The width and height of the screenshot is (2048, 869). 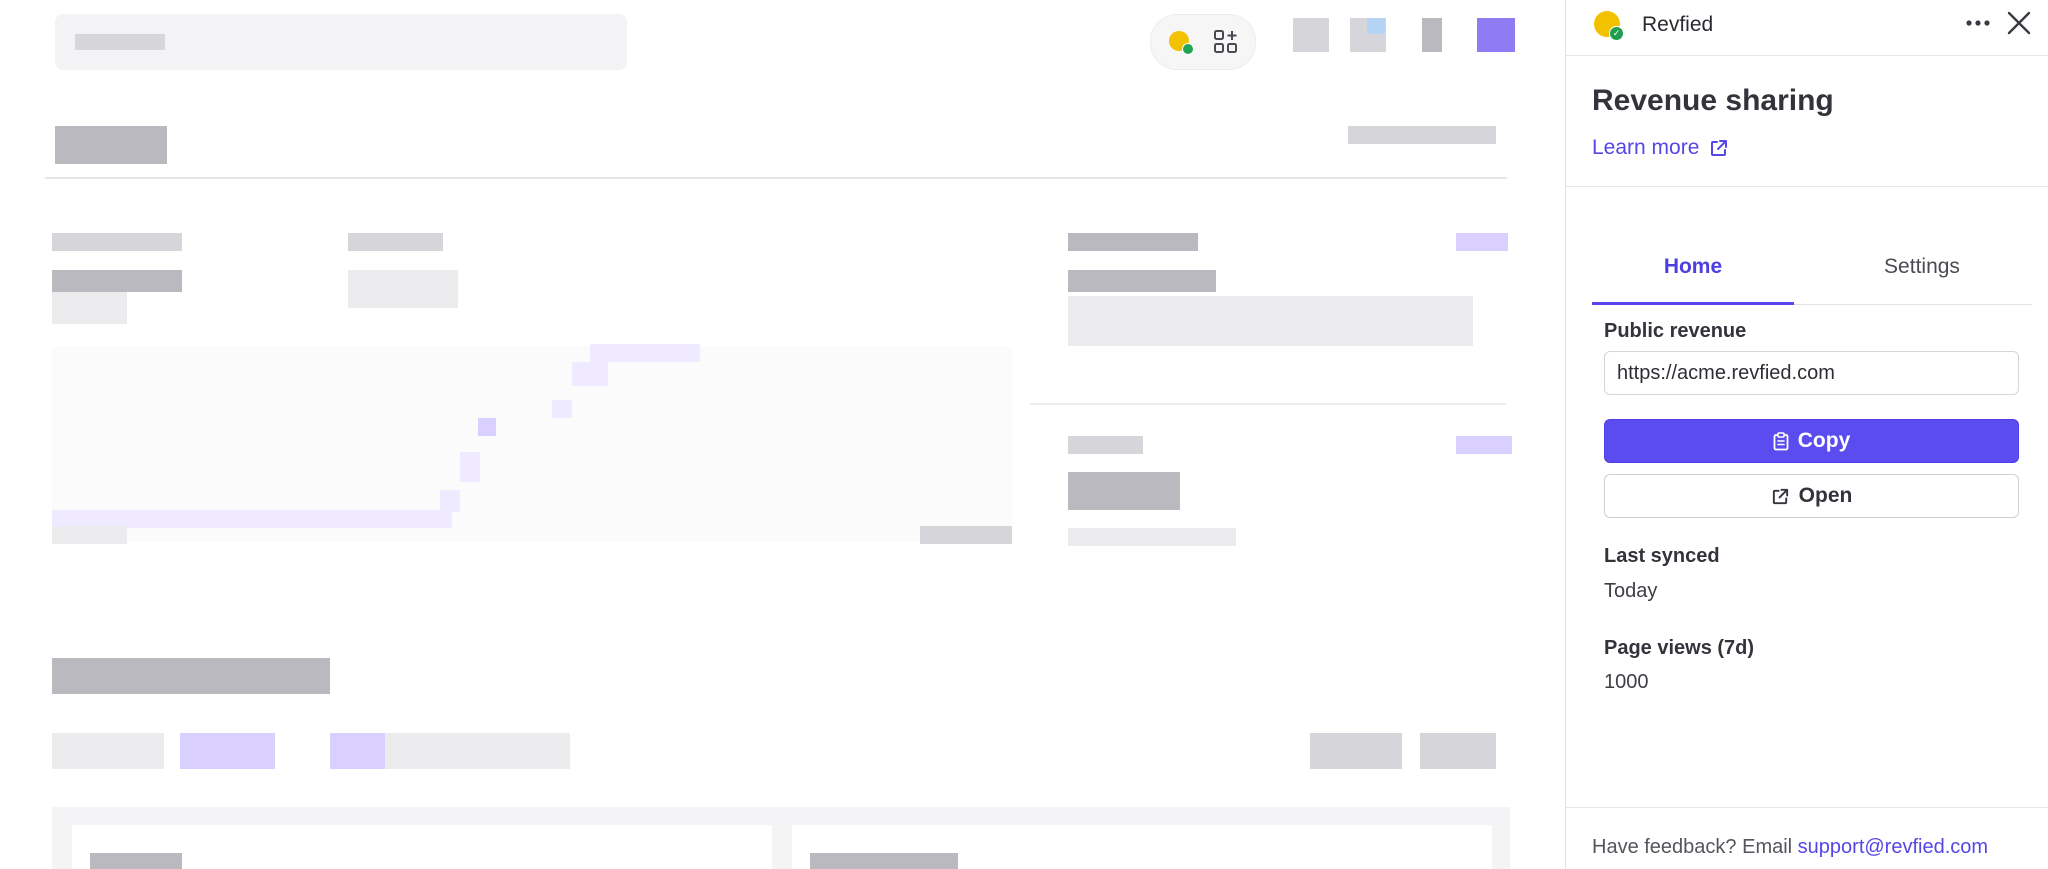 I want to click on copy-button-label: Copy, so click(x=1824, y=440).